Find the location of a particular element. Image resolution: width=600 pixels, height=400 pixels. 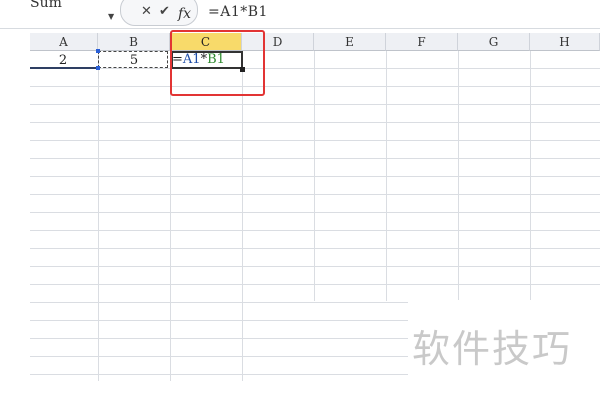

column-header-g: G is located at coordinates (494, 42).